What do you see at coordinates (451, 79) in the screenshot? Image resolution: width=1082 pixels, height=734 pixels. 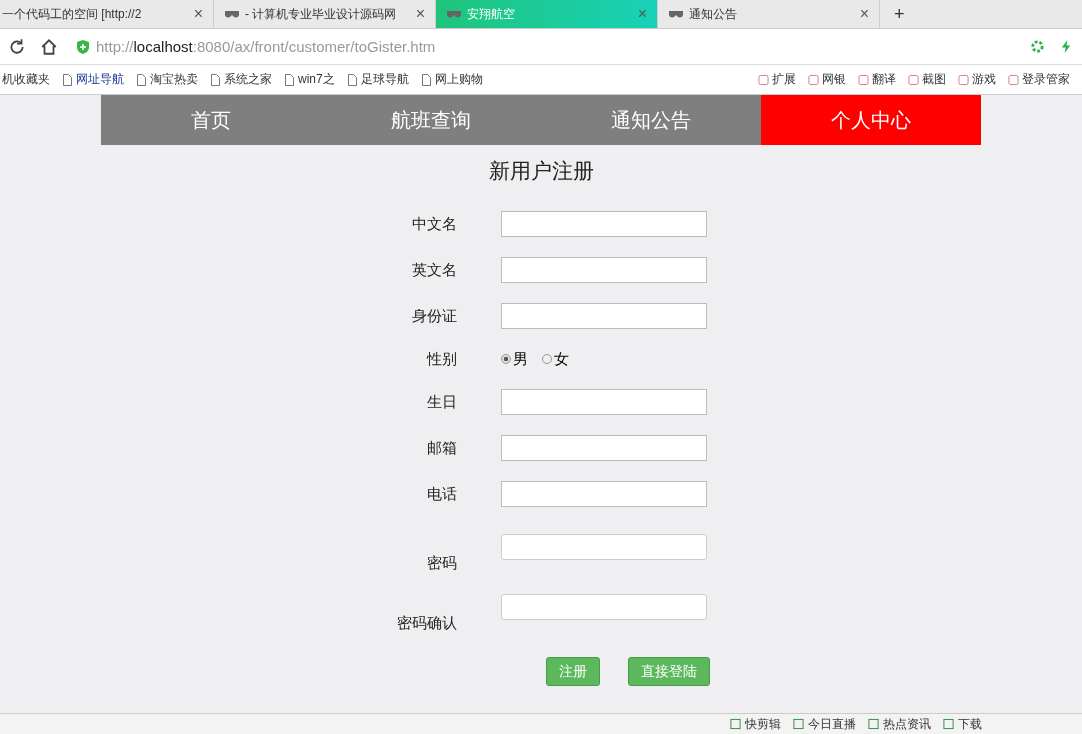 I see `bookmark-link: 网上购物` at bounding box center [451, 79].